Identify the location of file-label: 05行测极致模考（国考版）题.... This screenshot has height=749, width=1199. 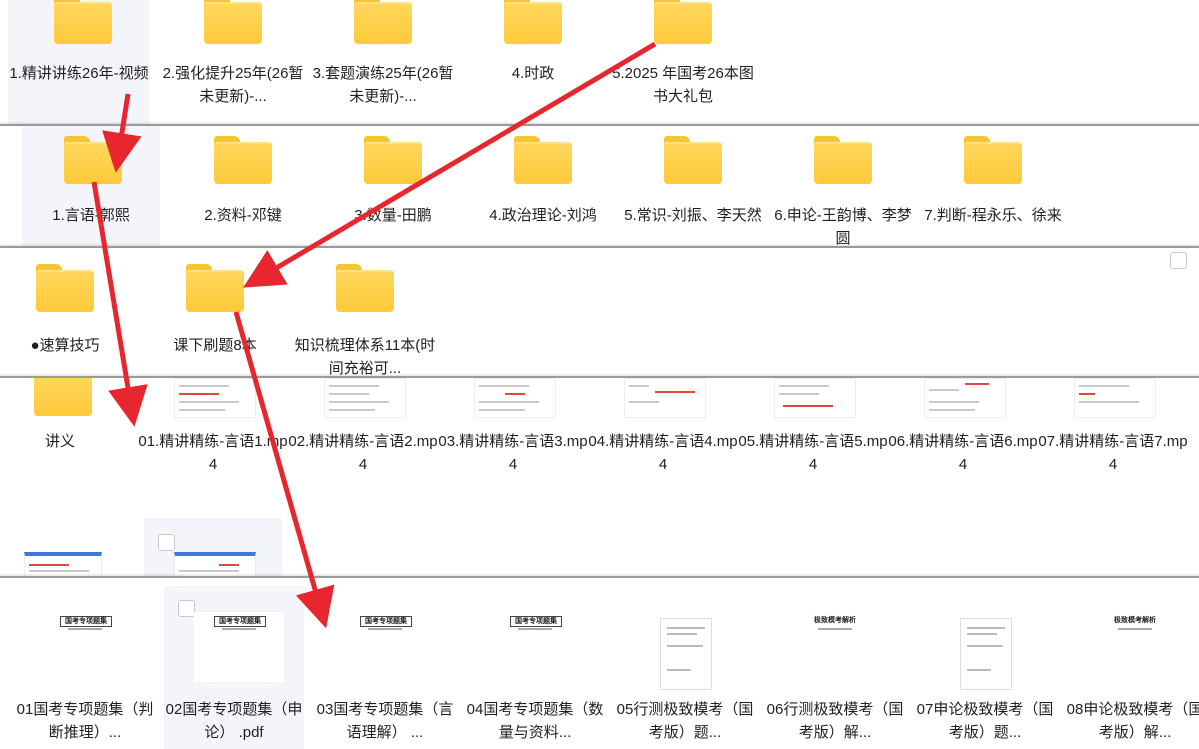
(685, 721).